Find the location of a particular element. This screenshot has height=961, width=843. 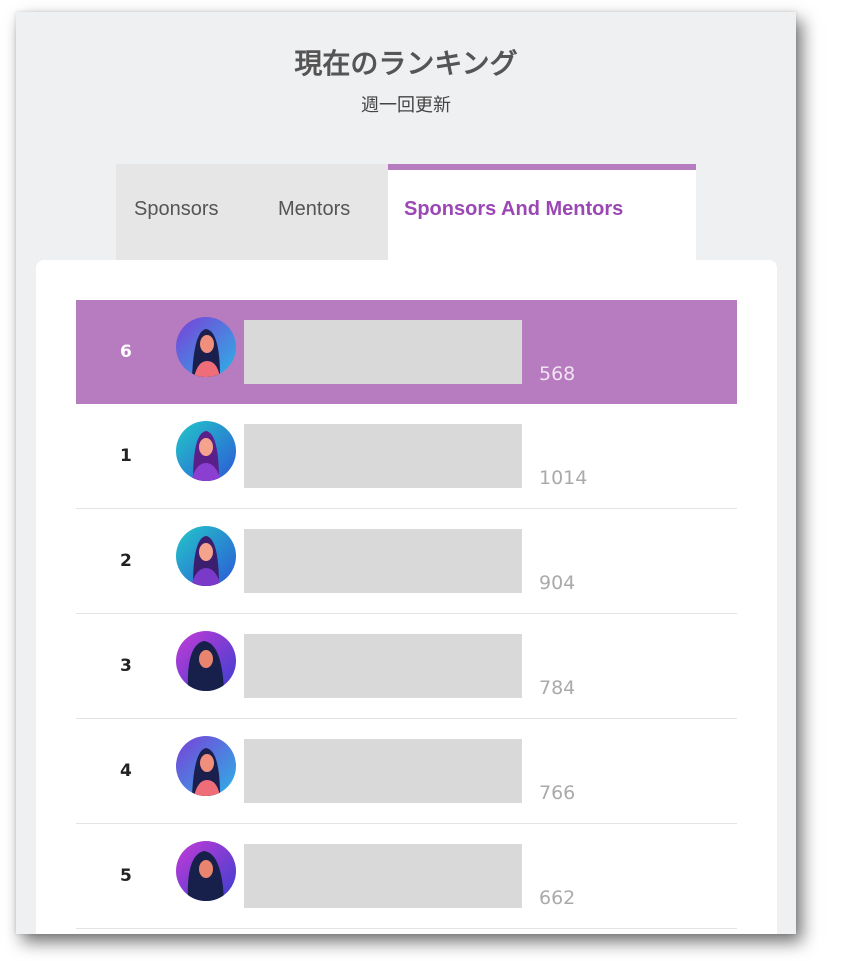

page-title: 現在のランキング is located at coordinates (406, 63).